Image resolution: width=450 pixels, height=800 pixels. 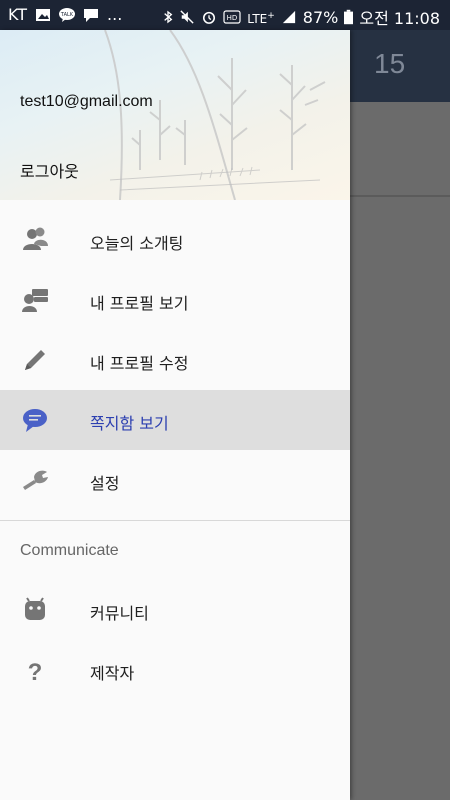 What do you see at coordinates (187, 17) in the screenshot?
I see `mute-icon` at bounding box center [187, 17].